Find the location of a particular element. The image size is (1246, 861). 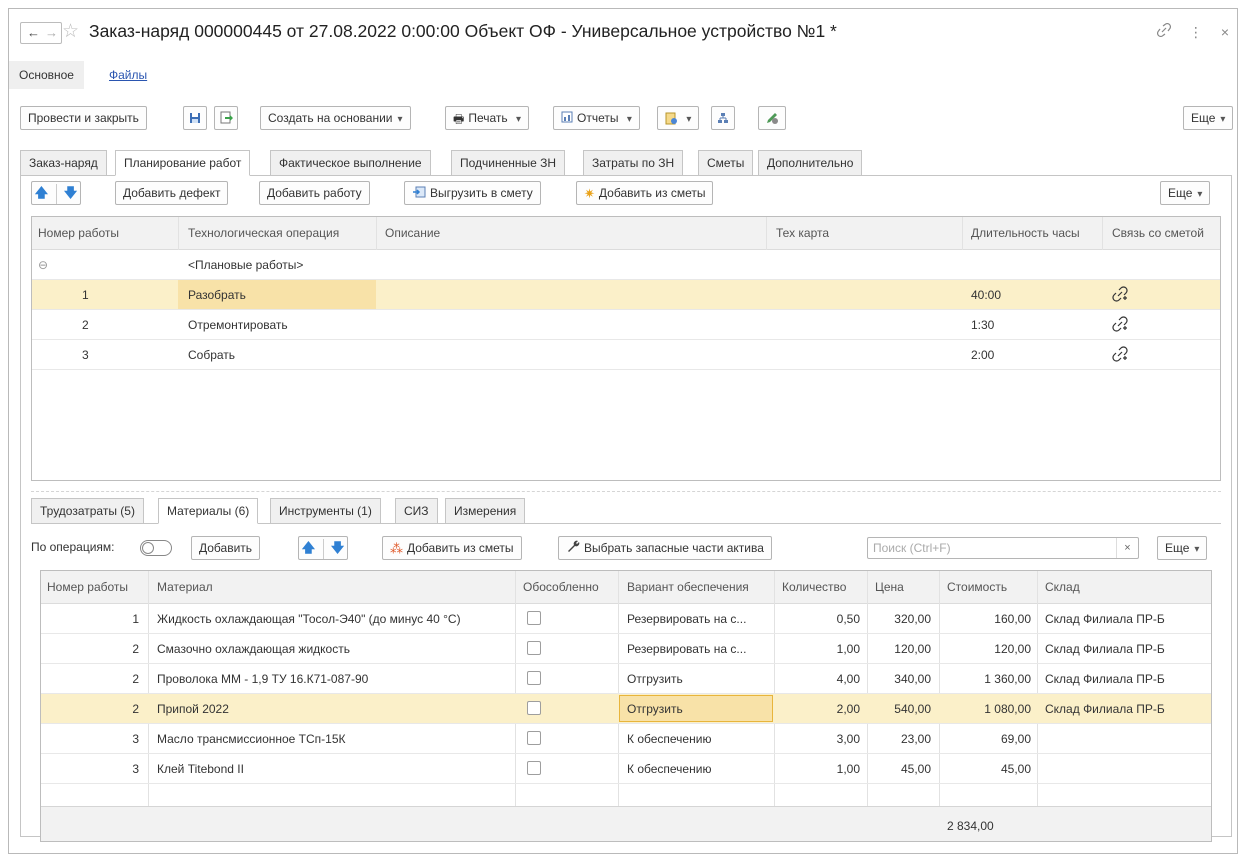

col-quantity: Количество is located at coordinates (814, 587).